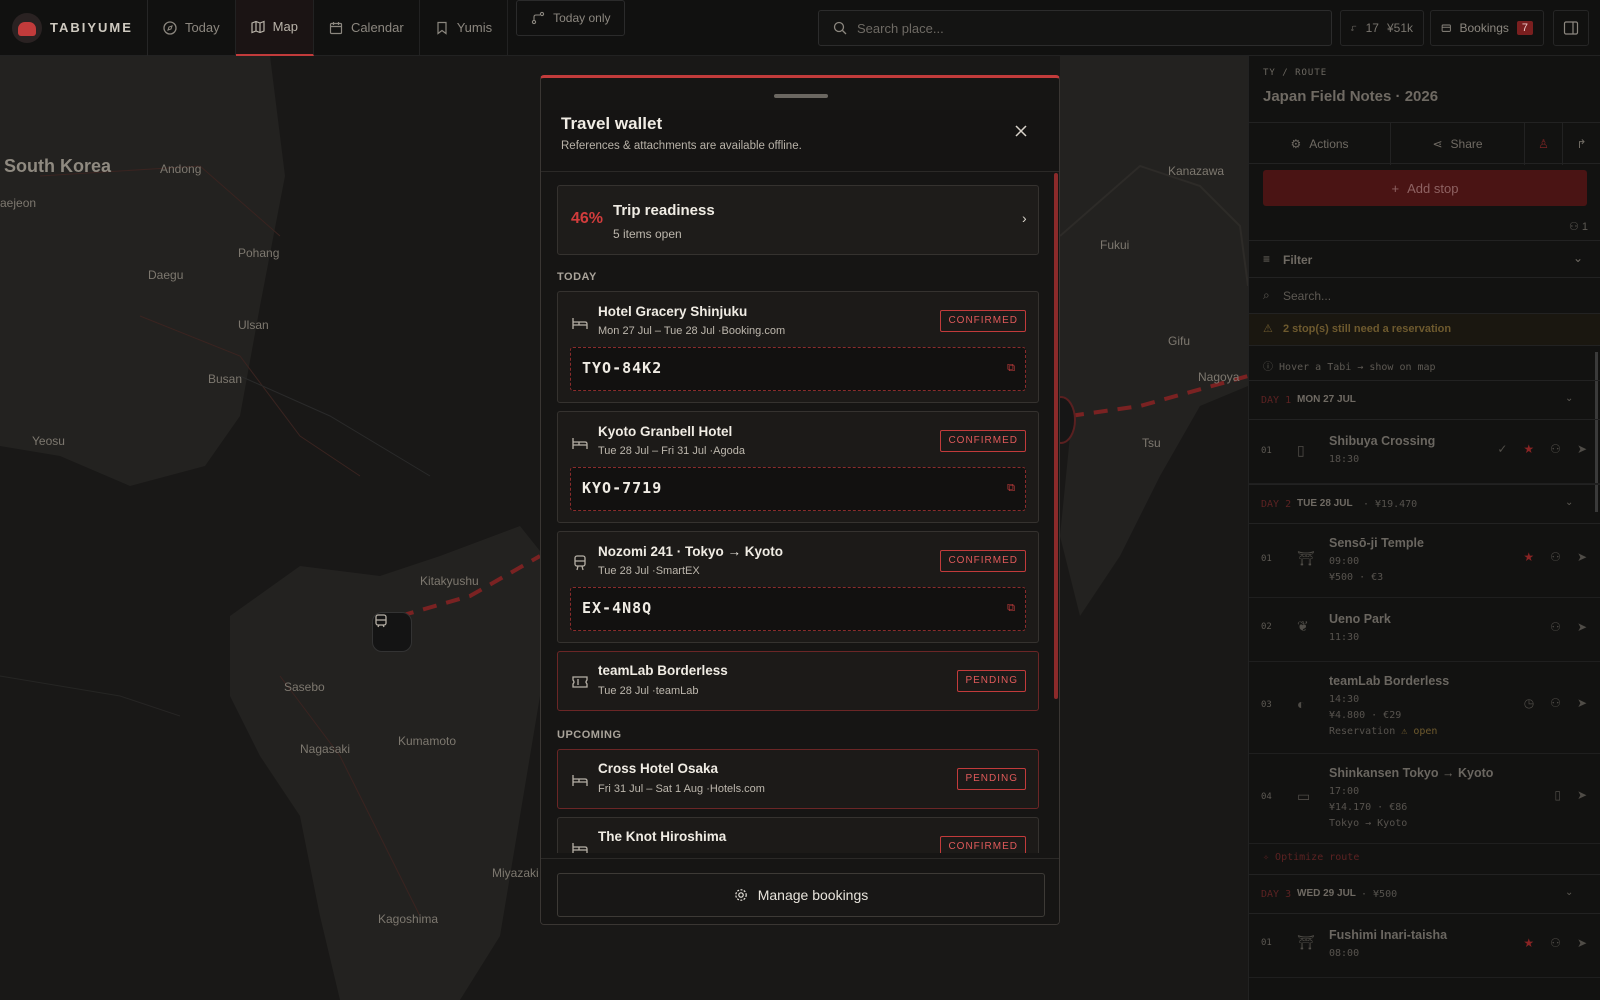 This screenshot has height=1000, width=1600. I want to click on today-only-label: Today only, so click(582, 17).